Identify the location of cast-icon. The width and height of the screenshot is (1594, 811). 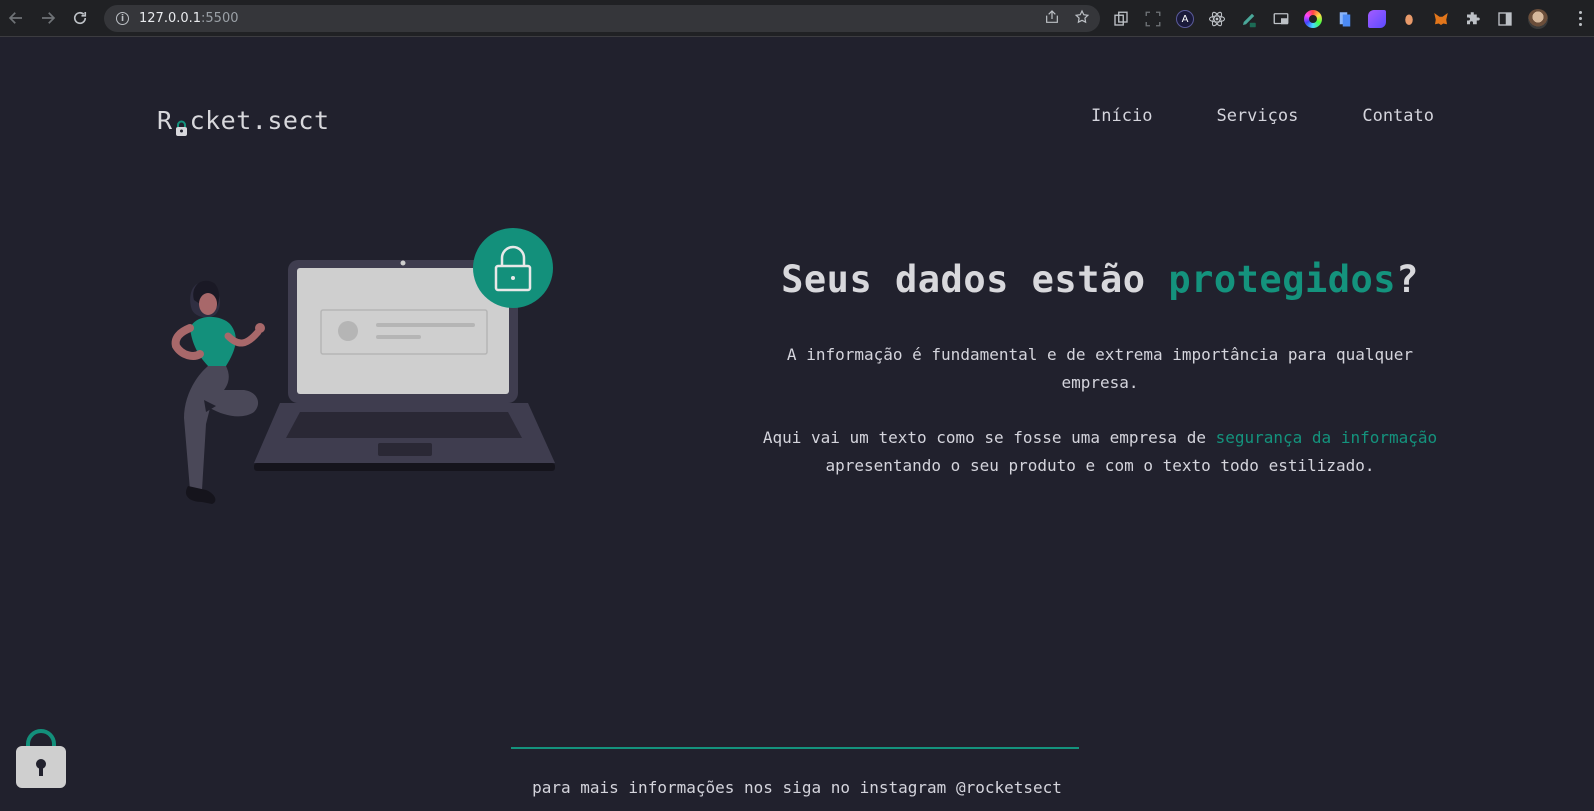
(1281, 19).